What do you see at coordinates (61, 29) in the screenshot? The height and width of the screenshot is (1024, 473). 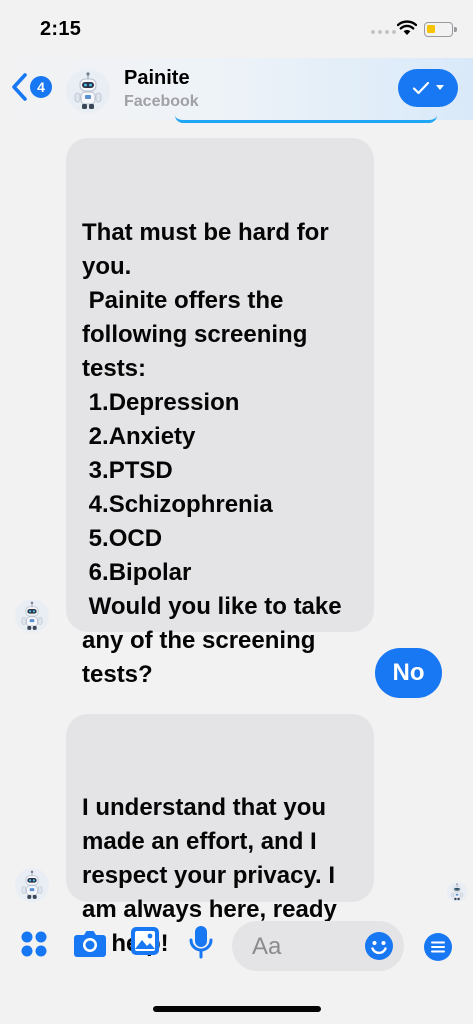 I see `status-time: 2:15` at bounding box center [61, 29].